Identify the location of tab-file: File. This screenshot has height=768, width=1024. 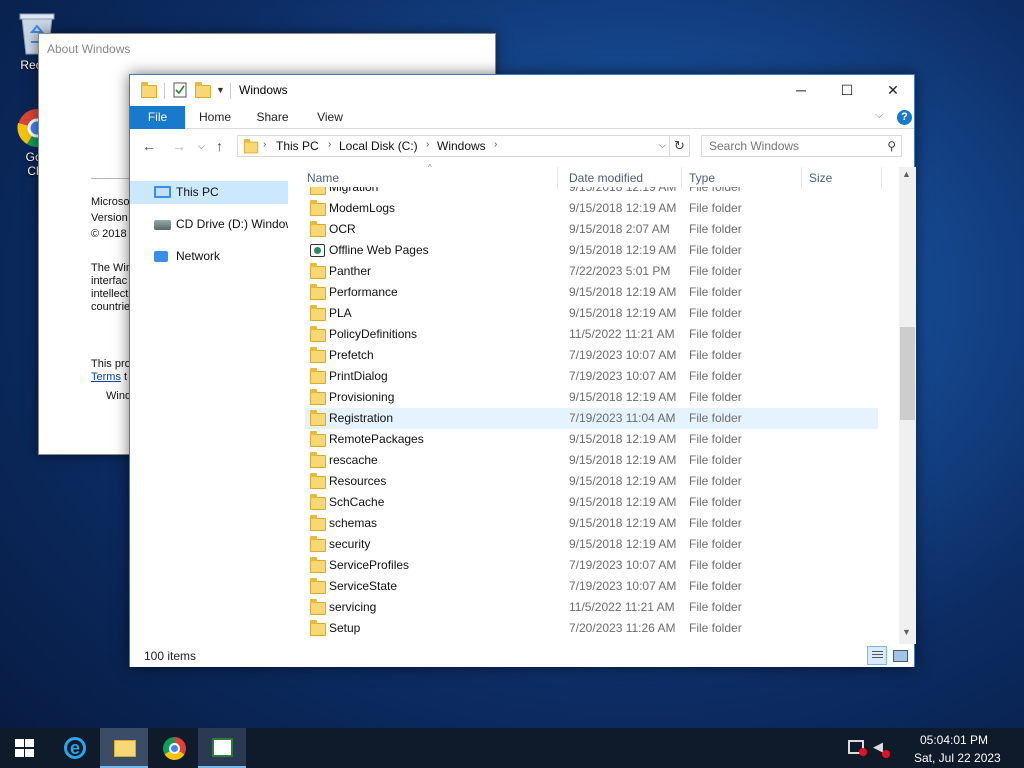
(157, 117).